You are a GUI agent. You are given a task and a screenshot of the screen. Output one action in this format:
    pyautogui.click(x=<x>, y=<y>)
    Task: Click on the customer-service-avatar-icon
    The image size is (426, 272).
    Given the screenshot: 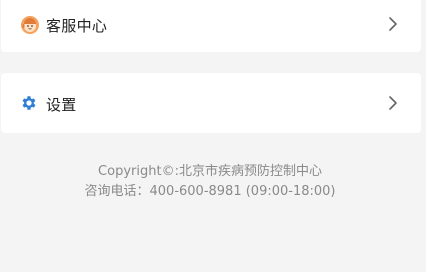 What is the action you would take?
    pyautogui.click(x=30, y=25)
    